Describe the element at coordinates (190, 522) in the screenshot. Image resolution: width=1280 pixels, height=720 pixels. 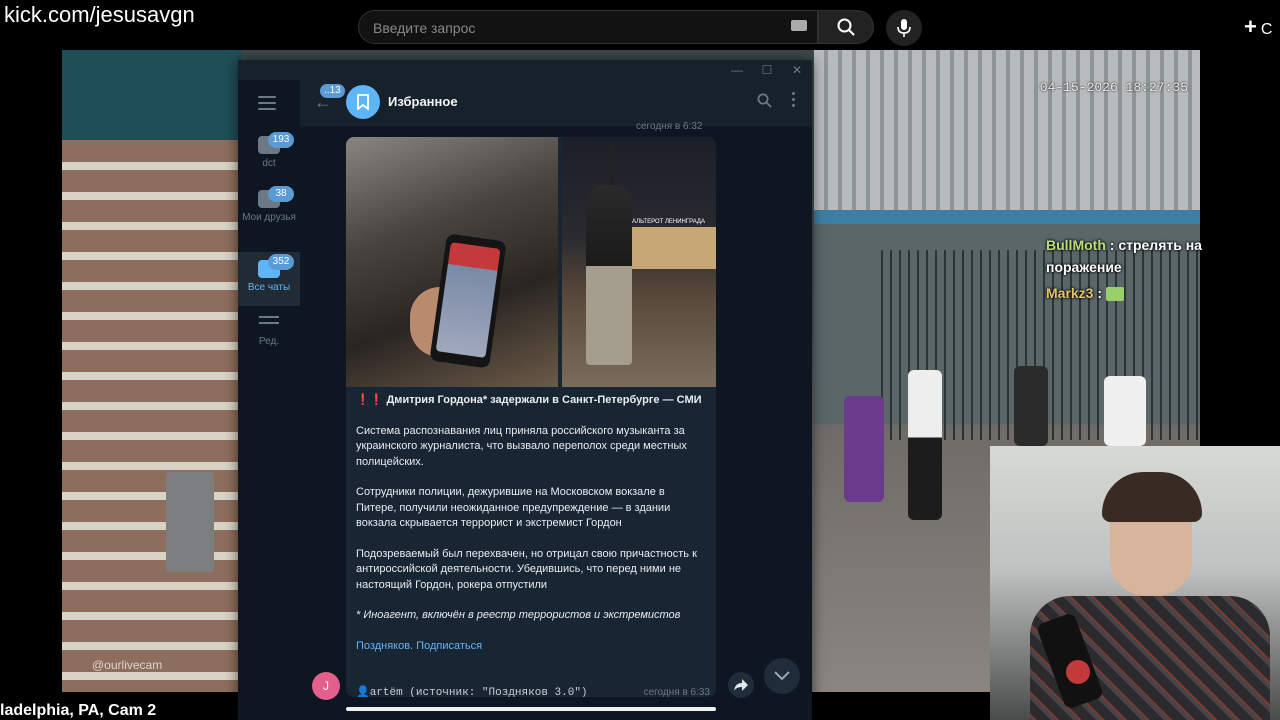
I see `trash-bin` at that location.